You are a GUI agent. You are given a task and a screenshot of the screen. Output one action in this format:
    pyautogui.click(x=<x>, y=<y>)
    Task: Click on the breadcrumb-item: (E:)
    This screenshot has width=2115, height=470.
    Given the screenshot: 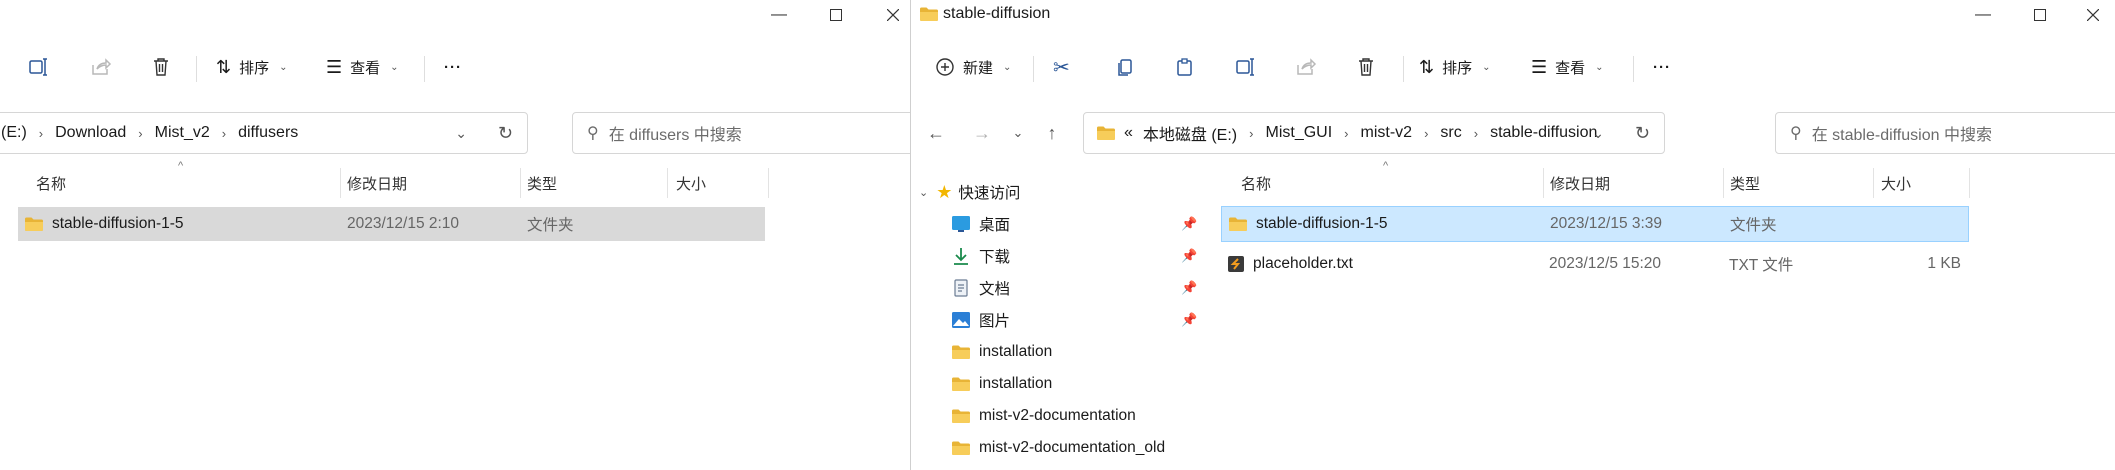 What is the action you would take?
    pyautogui.click(x=14, y=133)
    